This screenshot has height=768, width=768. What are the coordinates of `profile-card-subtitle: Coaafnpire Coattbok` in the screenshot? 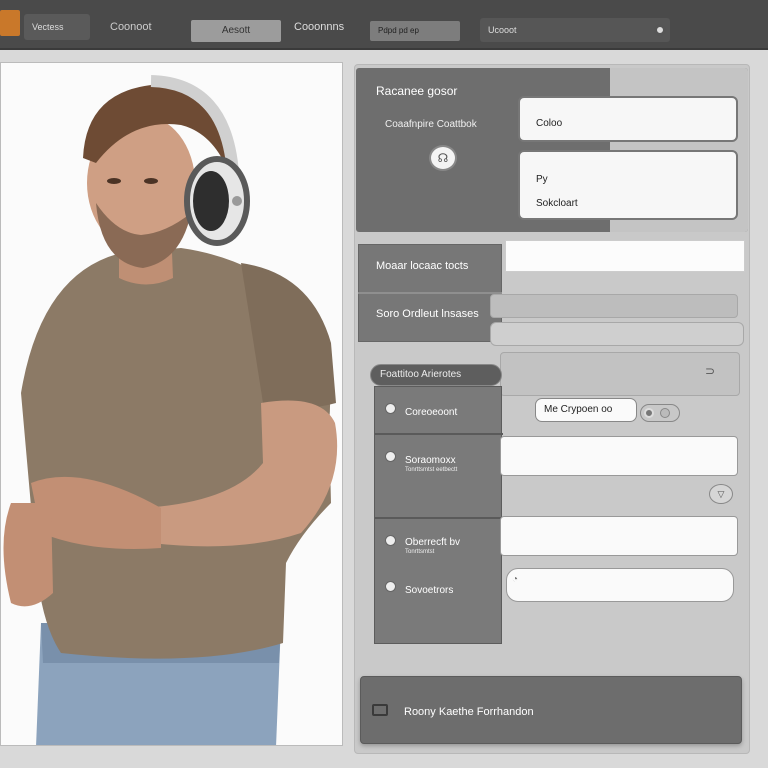 It's located at (431, 124).